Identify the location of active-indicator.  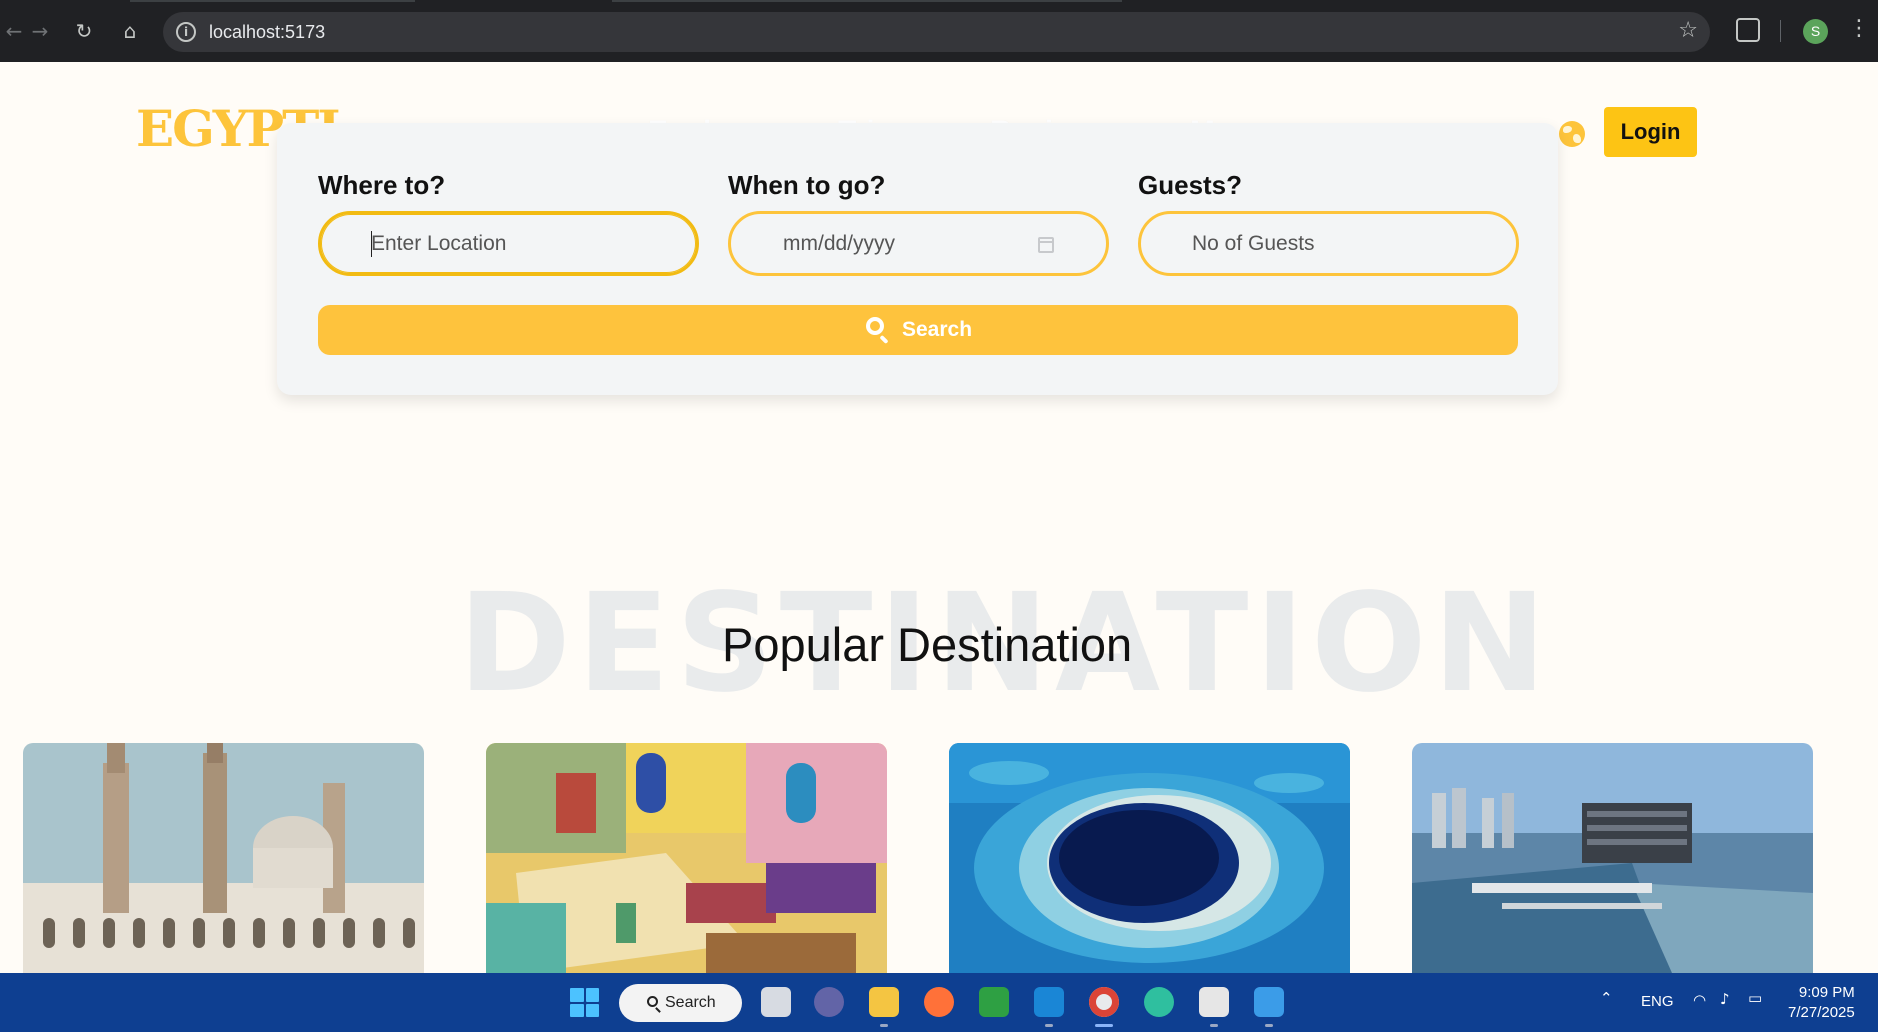
(1104, 1025).